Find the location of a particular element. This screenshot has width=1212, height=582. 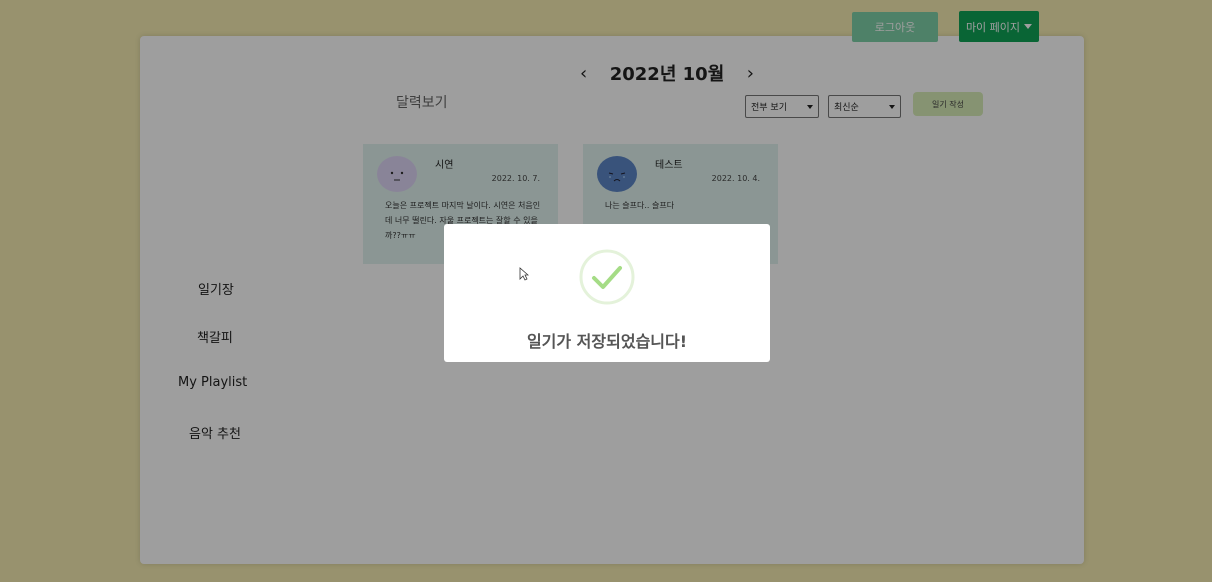

modal-message: 일기가 저장되었습니다! is located at coordinates (607, 341).